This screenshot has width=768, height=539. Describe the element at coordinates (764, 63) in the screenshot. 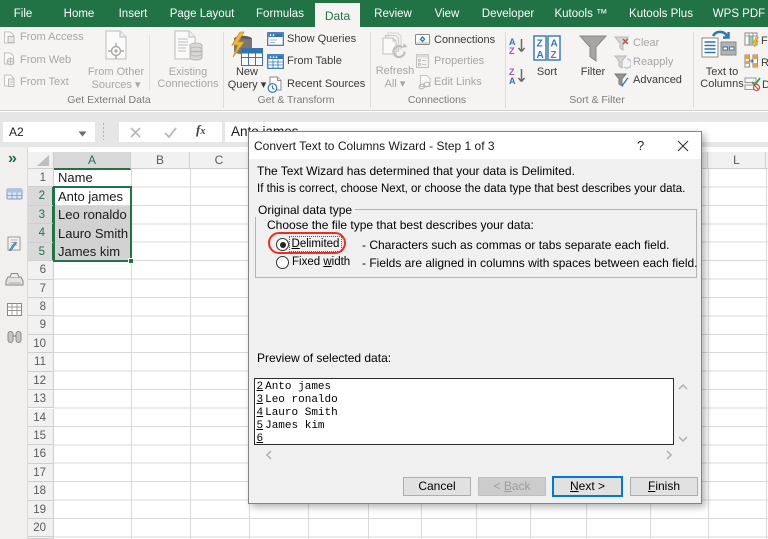

I see `svg-text: R` at that location.